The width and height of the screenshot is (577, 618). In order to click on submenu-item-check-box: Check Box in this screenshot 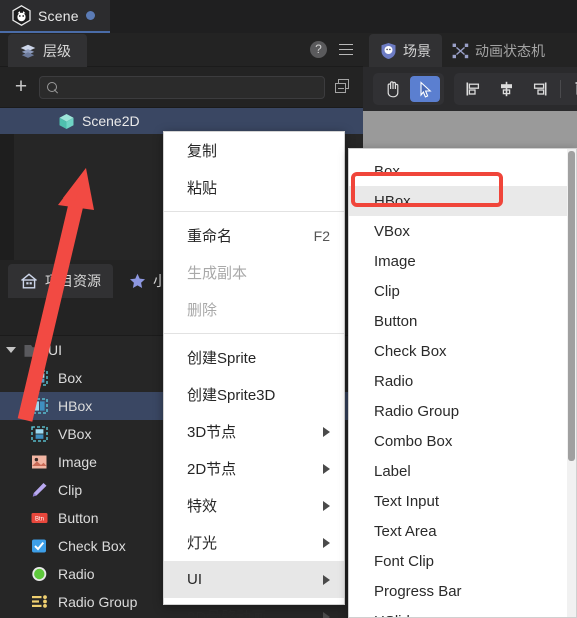, I will do `click(462, 351)`.